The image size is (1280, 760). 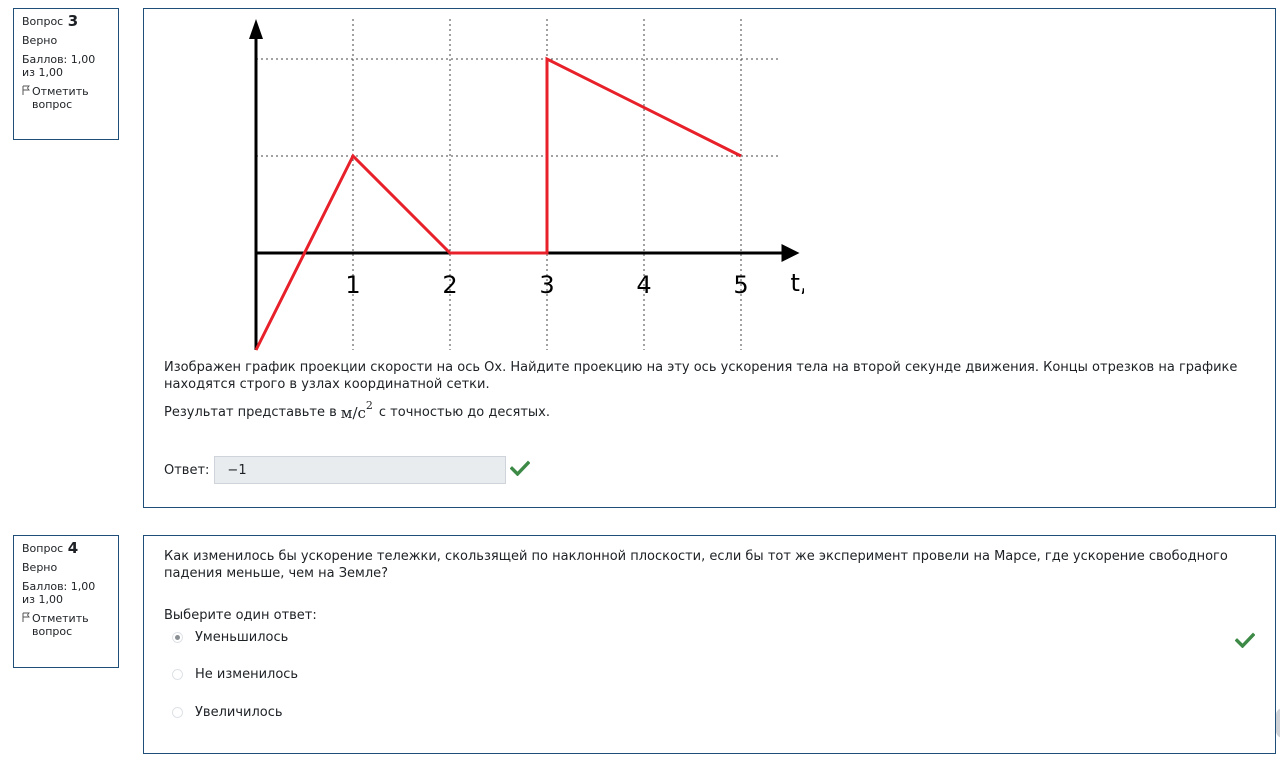 I want to click on scroll-handle, so click(x=1278, y=723).